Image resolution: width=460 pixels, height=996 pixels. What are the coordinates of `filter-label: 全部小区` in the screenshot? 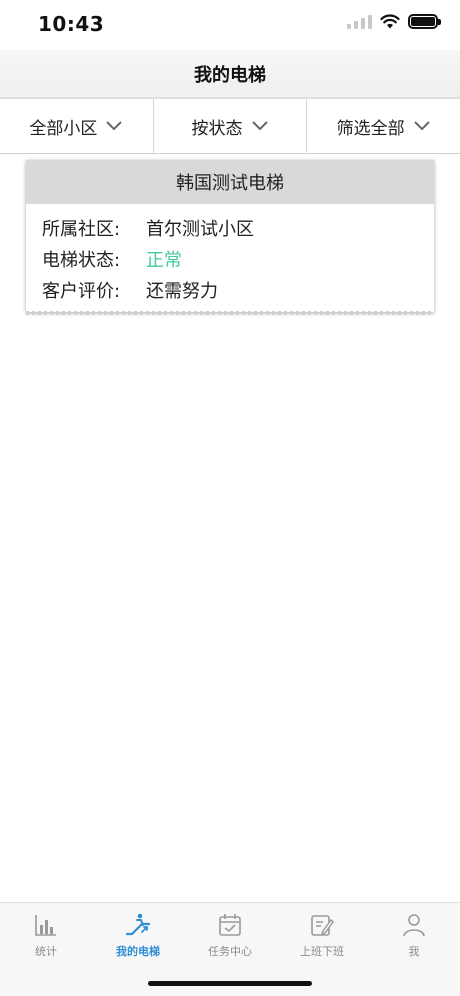 It's located at (63, 128).